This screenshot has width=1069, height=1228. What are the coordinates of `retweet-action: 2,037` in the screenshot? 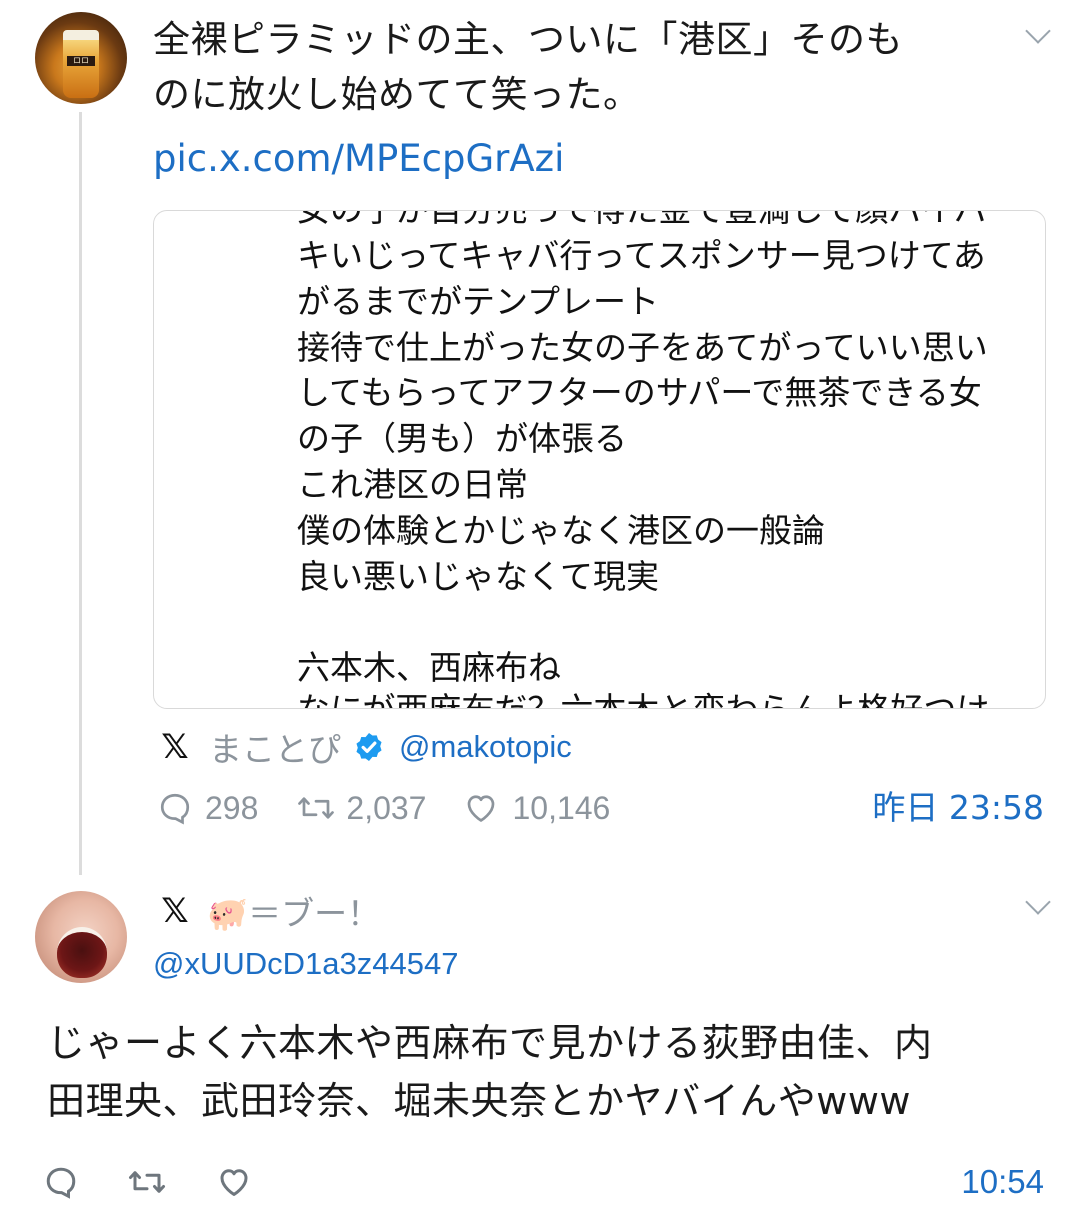 It's located at (361, 808).